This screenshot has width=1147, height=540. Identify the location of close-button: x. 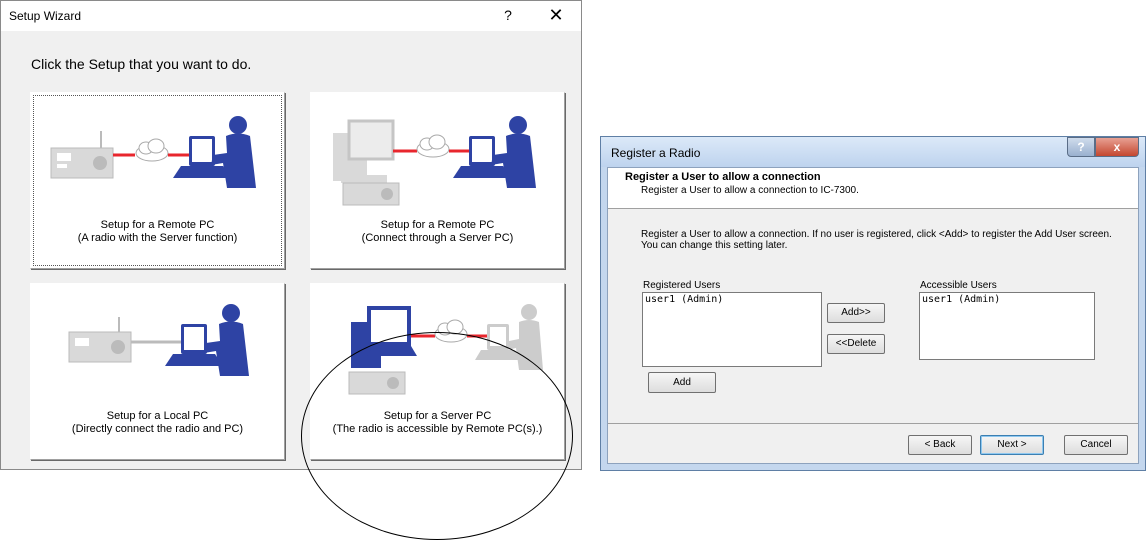
(1117, 147).